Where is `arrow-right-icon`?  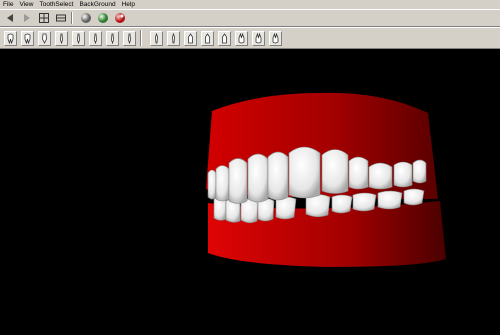 arrow-right-icon is located at coordinates (27, 18).